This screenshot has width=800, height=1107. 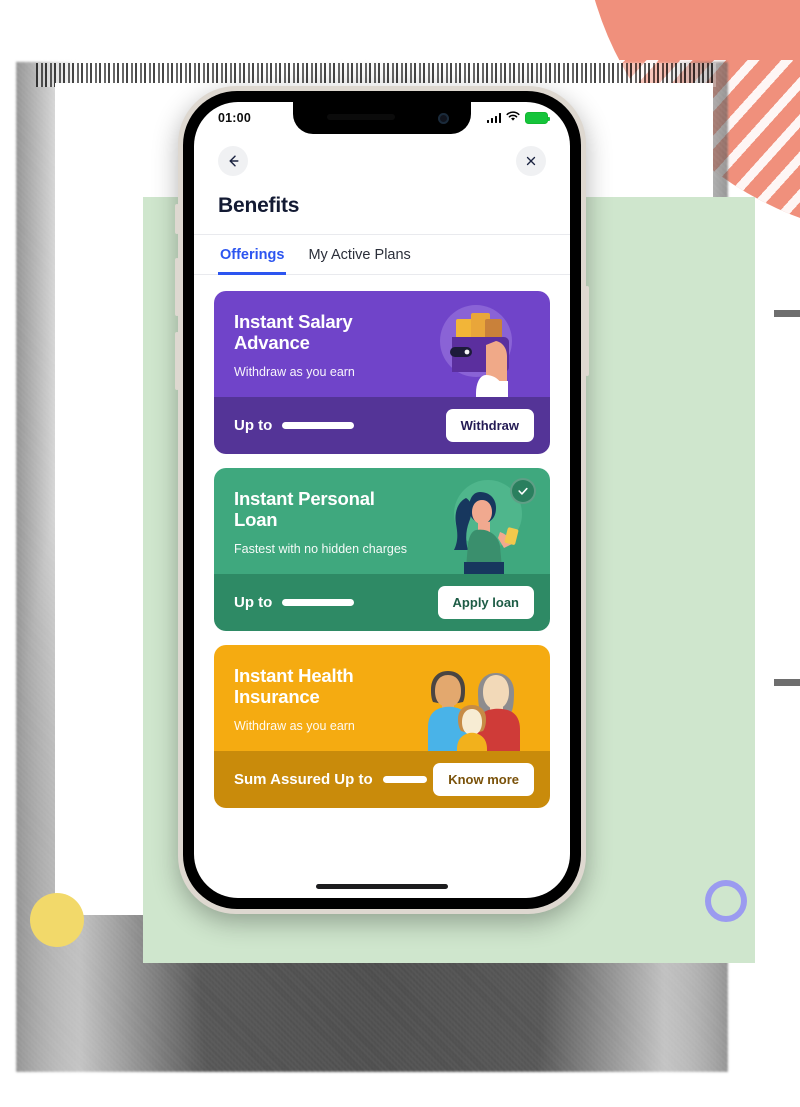 What do you see at coordinates (787, 682) in the screenshot?
I see `edge-marker-bottom` at bounding box center [787, 682].